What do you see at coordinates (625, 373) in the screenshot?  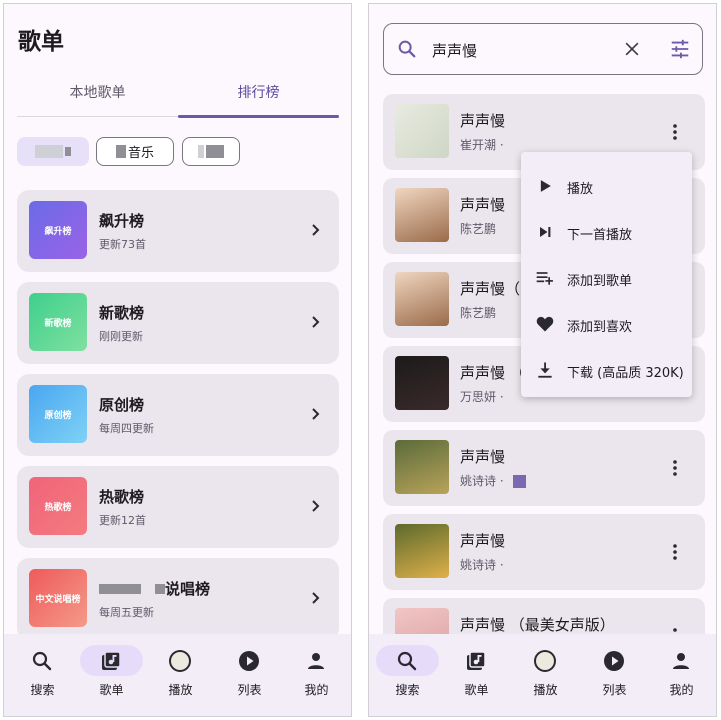 I see `menu-label: 下载 (高品质 320K)` at bounding box center [625, 373].